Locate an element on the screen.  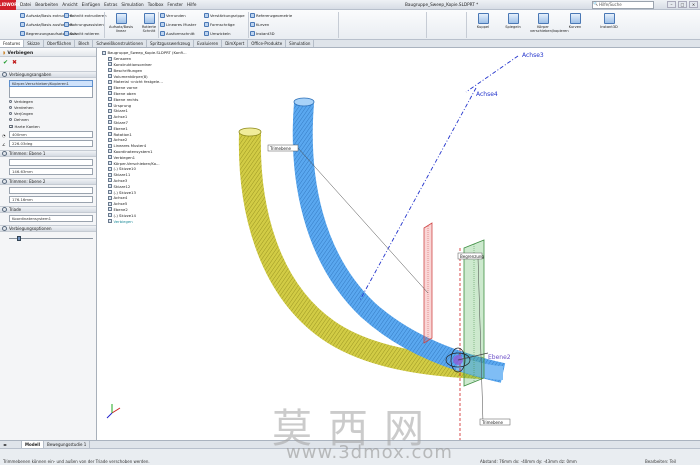
ribbon-button: Referenzgeometrie is located at coordinates (271, 15).